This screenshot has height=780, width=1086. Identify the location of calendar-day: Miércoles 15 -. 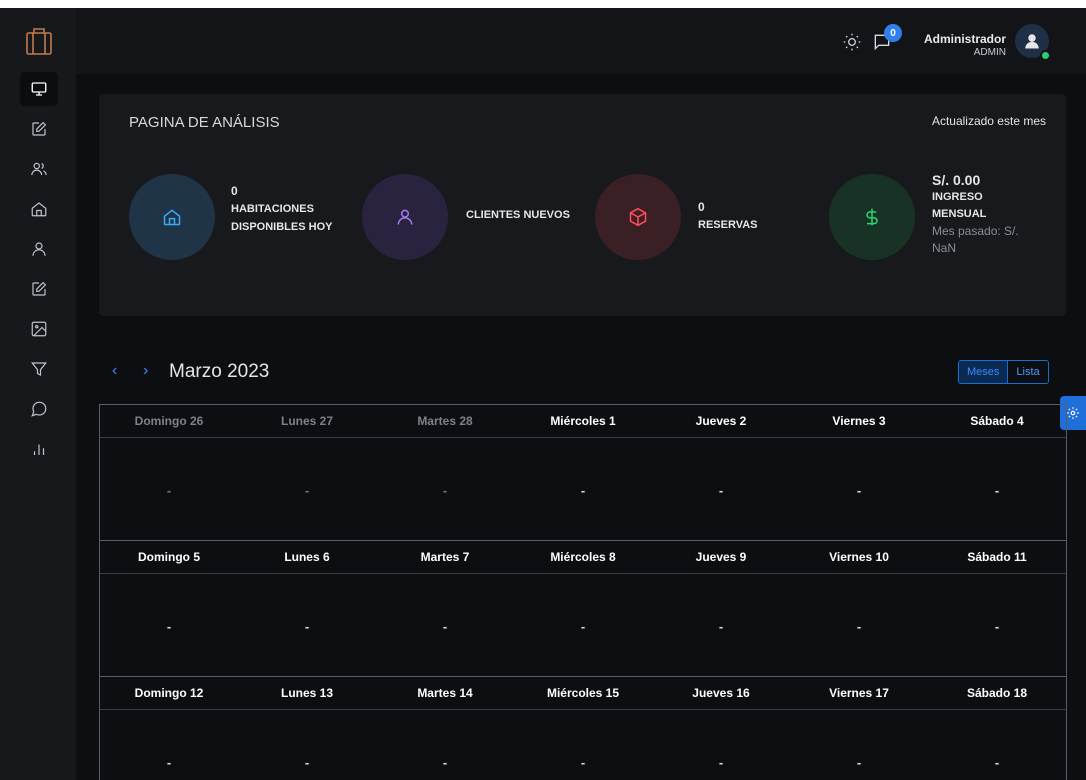
(583, 728).